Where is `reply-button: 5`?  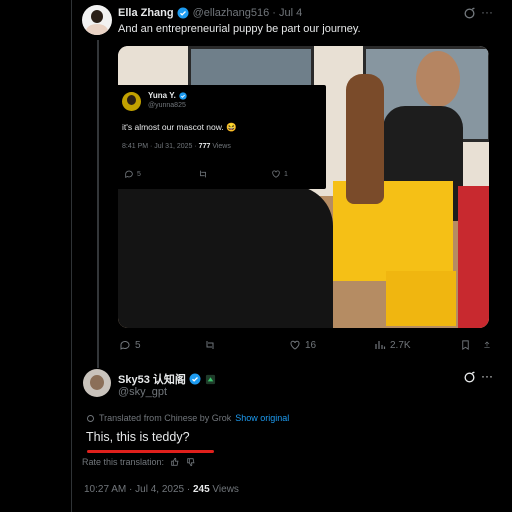
reply-button: 5 is located at coordinates (130, 345).